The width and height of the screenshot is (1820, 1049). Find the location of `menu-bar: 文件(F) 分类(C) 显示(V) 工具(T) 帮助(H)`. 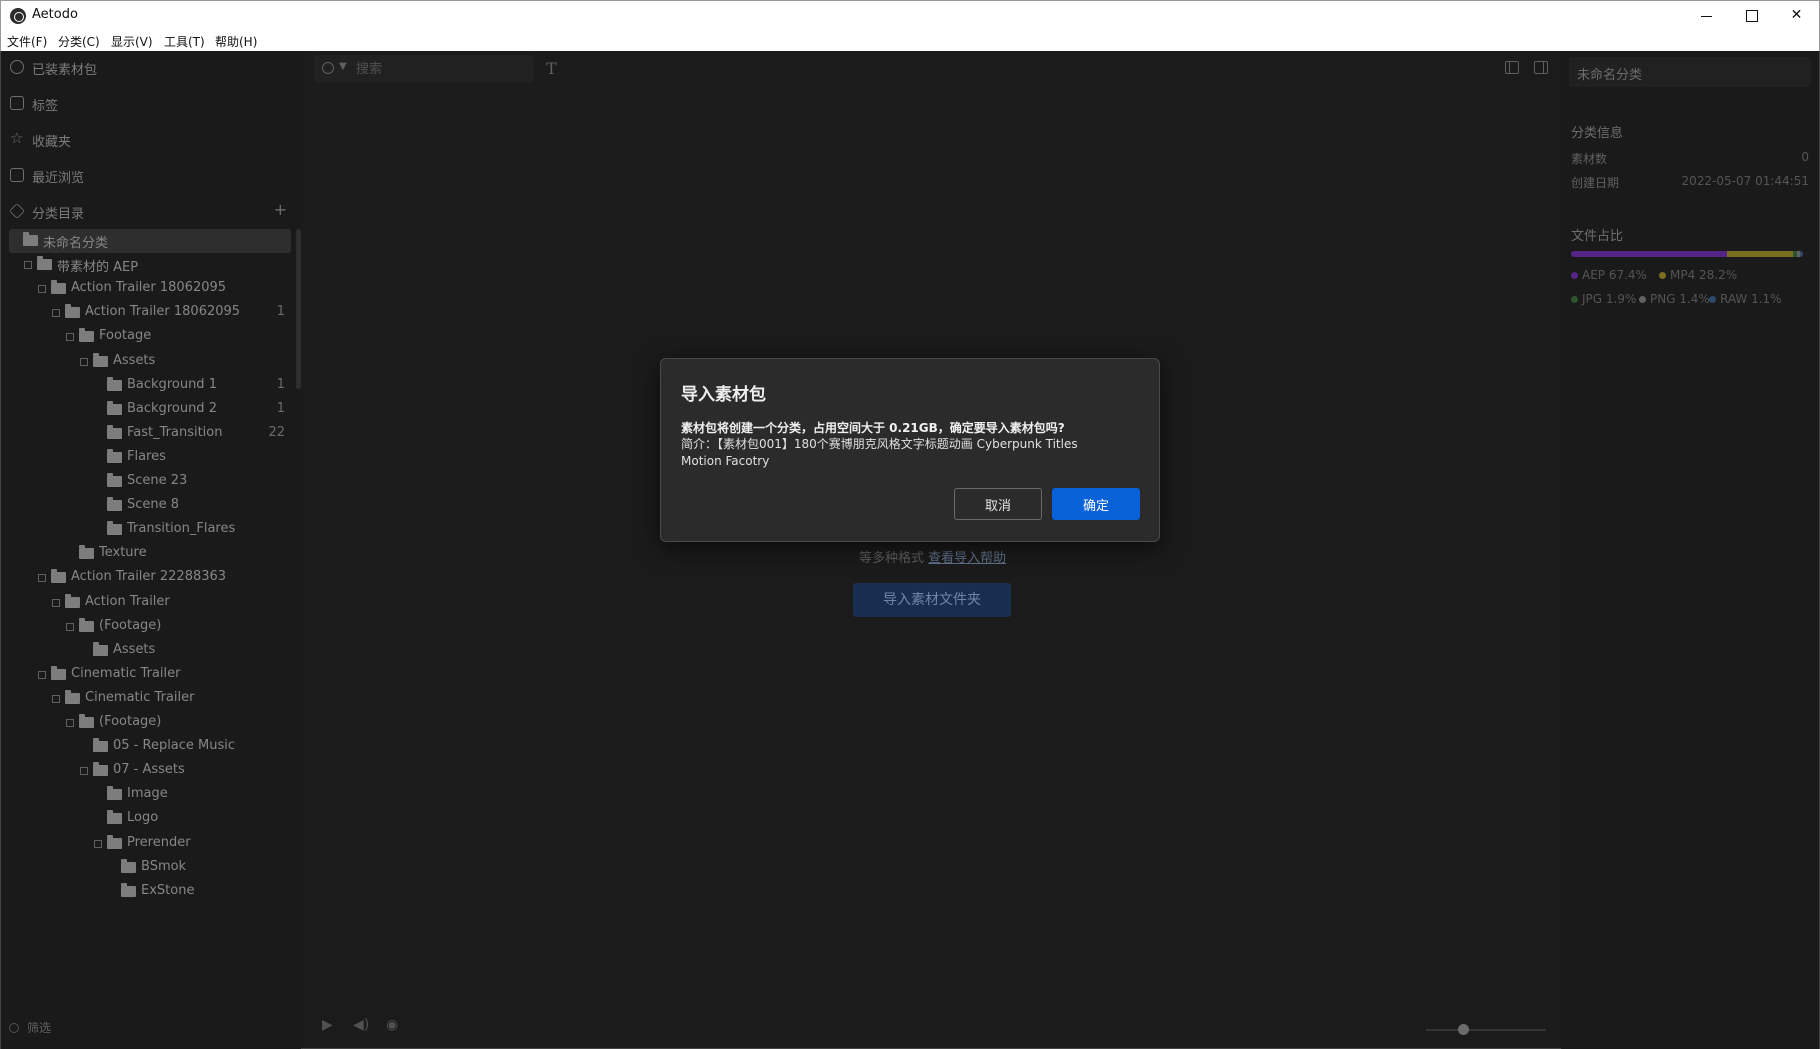

menu-bar: 文件(F) 分类(C) 显示(V) 工具(T) 帮助(H) is located at coordinates (910, 40).